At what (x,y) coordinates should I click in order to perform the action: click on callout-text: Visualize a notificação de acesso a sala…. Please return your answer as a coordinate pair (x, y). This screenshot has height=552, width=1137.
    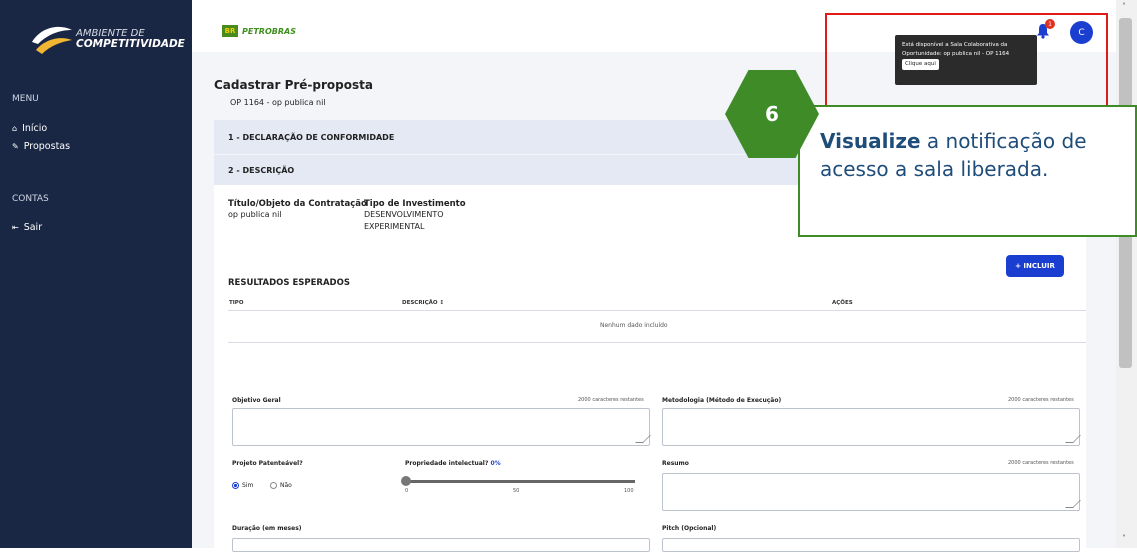
    Looking at the image, I should click on (975, 155).